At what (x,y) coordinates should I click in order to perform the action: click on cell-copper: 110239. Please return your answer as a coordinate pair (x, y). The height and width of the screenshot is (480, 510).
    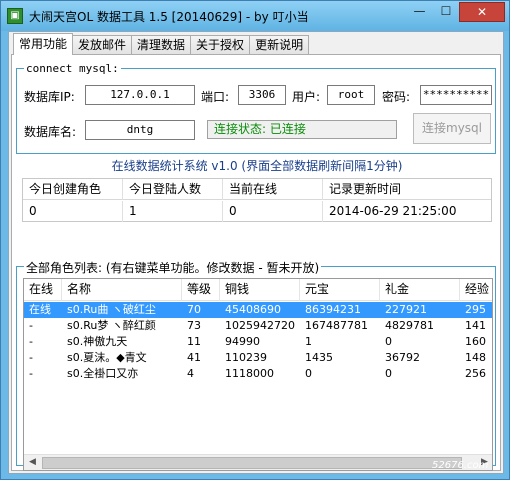
    Looking at the image, I should click on (246, 357).